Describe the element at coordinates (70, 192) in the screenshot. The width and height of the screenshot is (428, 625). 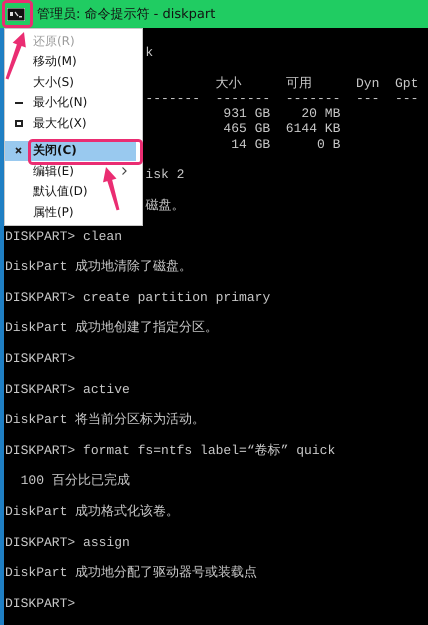
I see `menu-item: 默认值(D)` at that location.